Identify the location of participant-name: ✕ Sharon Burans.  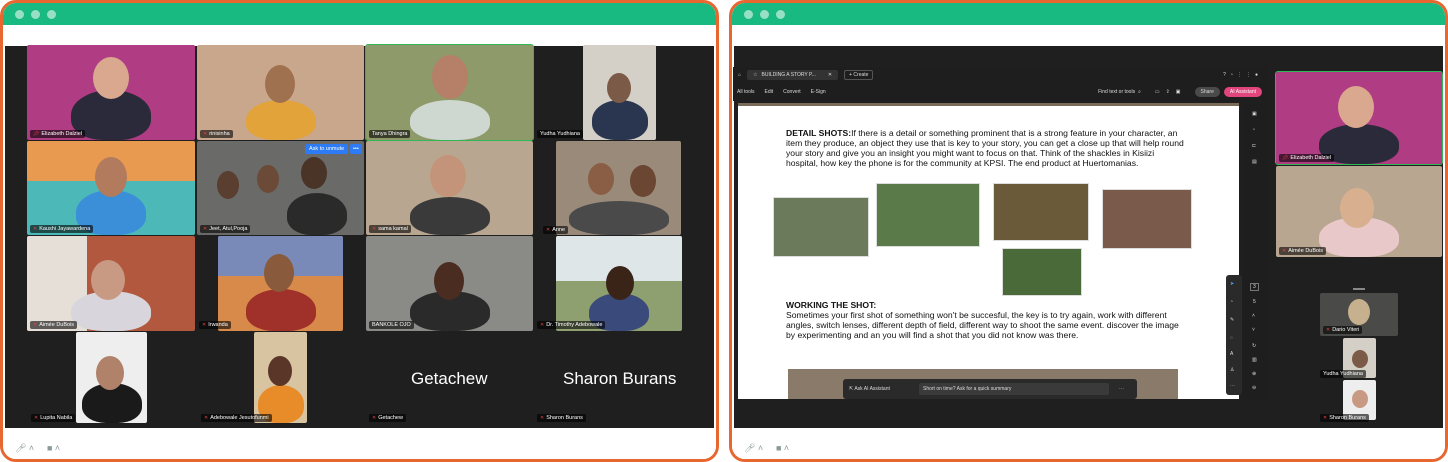
(561, 418).